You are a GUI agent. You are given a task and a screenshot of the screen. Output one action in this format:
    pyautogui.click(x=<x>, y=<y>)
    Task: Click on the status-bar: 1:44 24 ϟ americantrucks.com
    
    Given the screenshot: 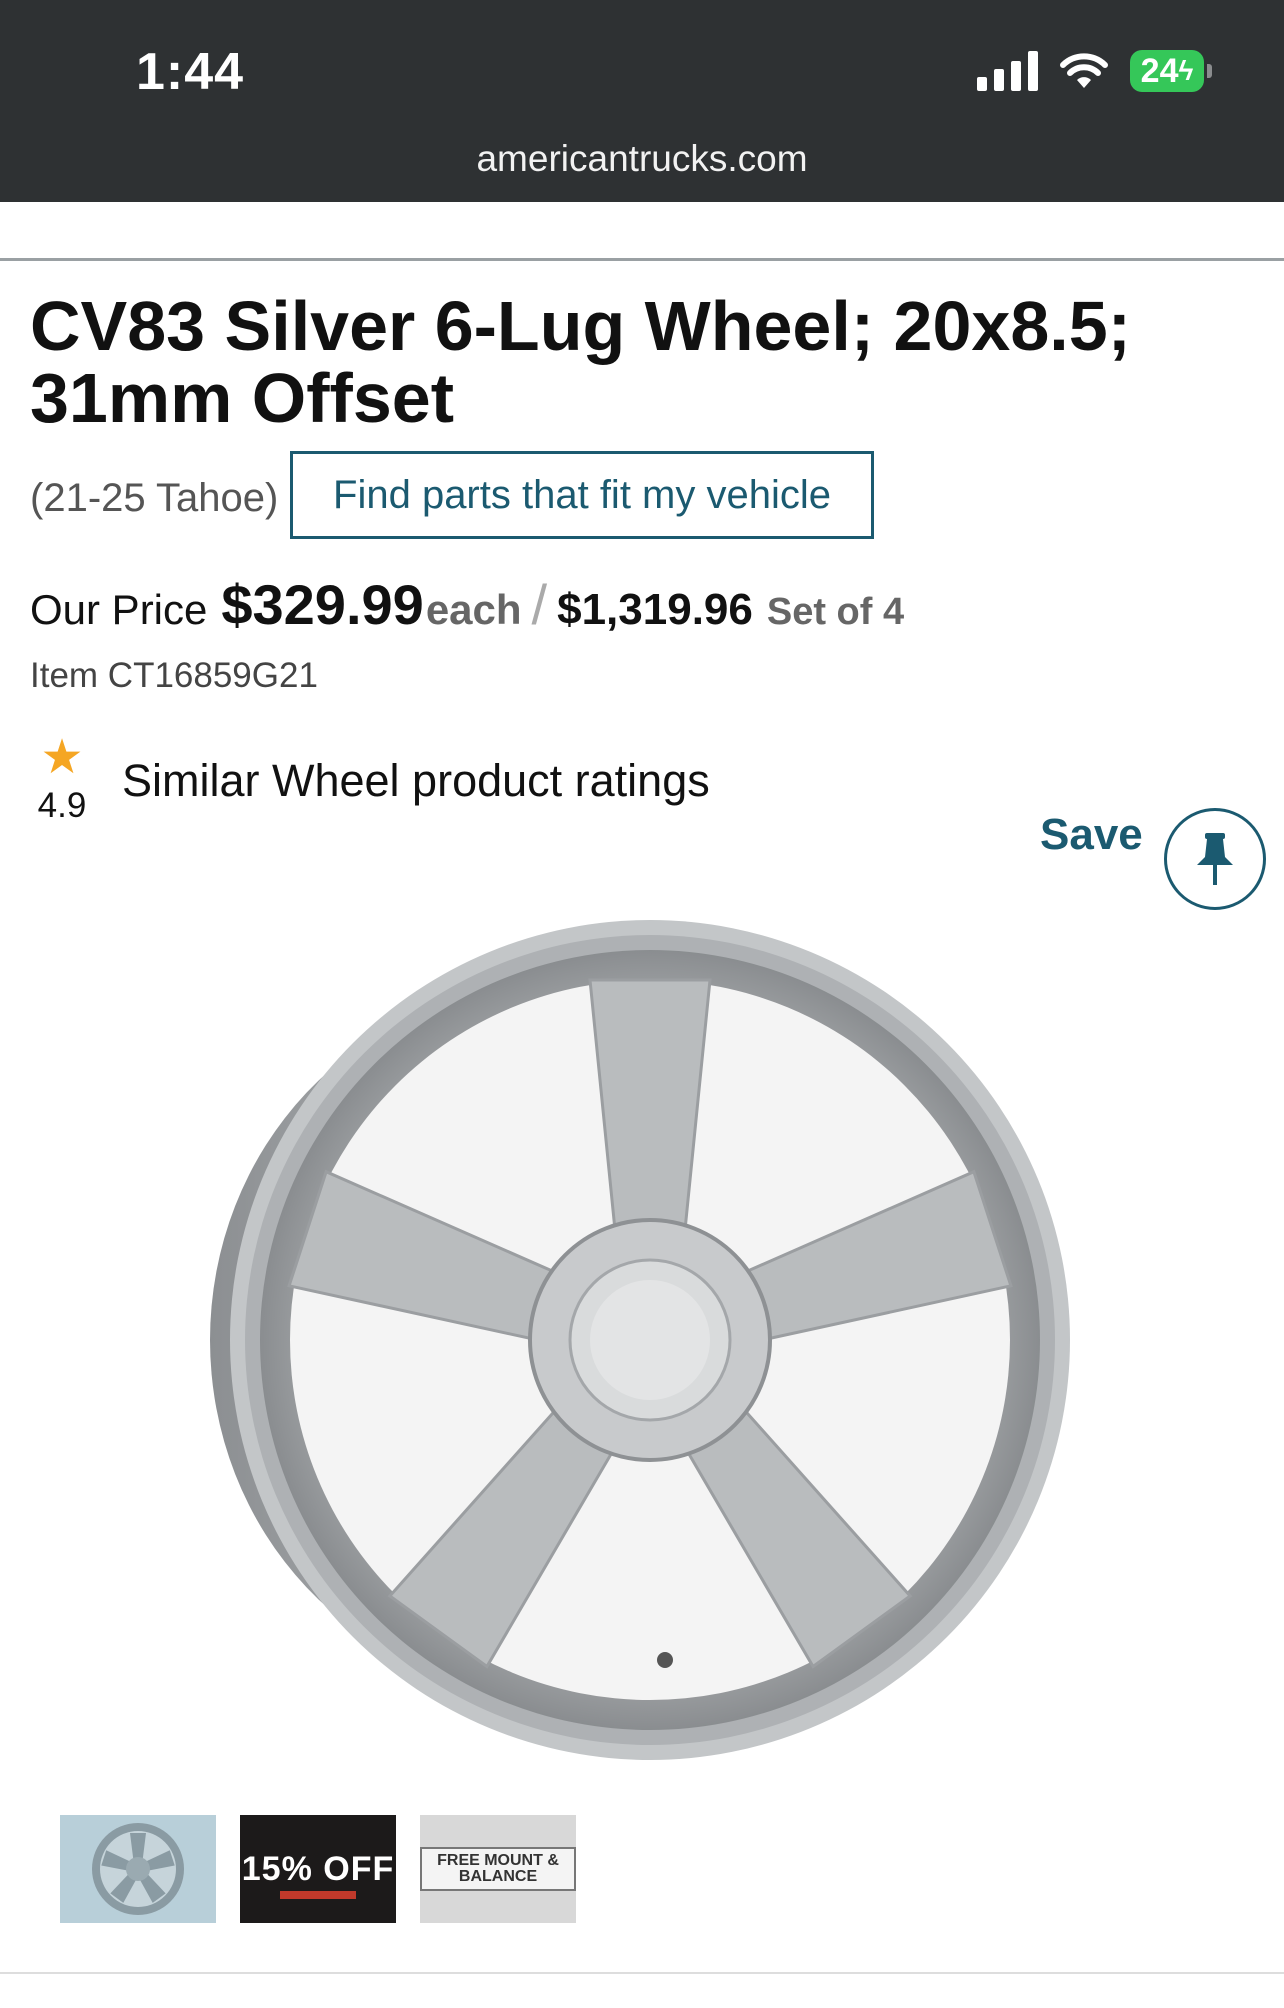 What is the action you would take?
    pyautogui.click(x=642, y=101)
    